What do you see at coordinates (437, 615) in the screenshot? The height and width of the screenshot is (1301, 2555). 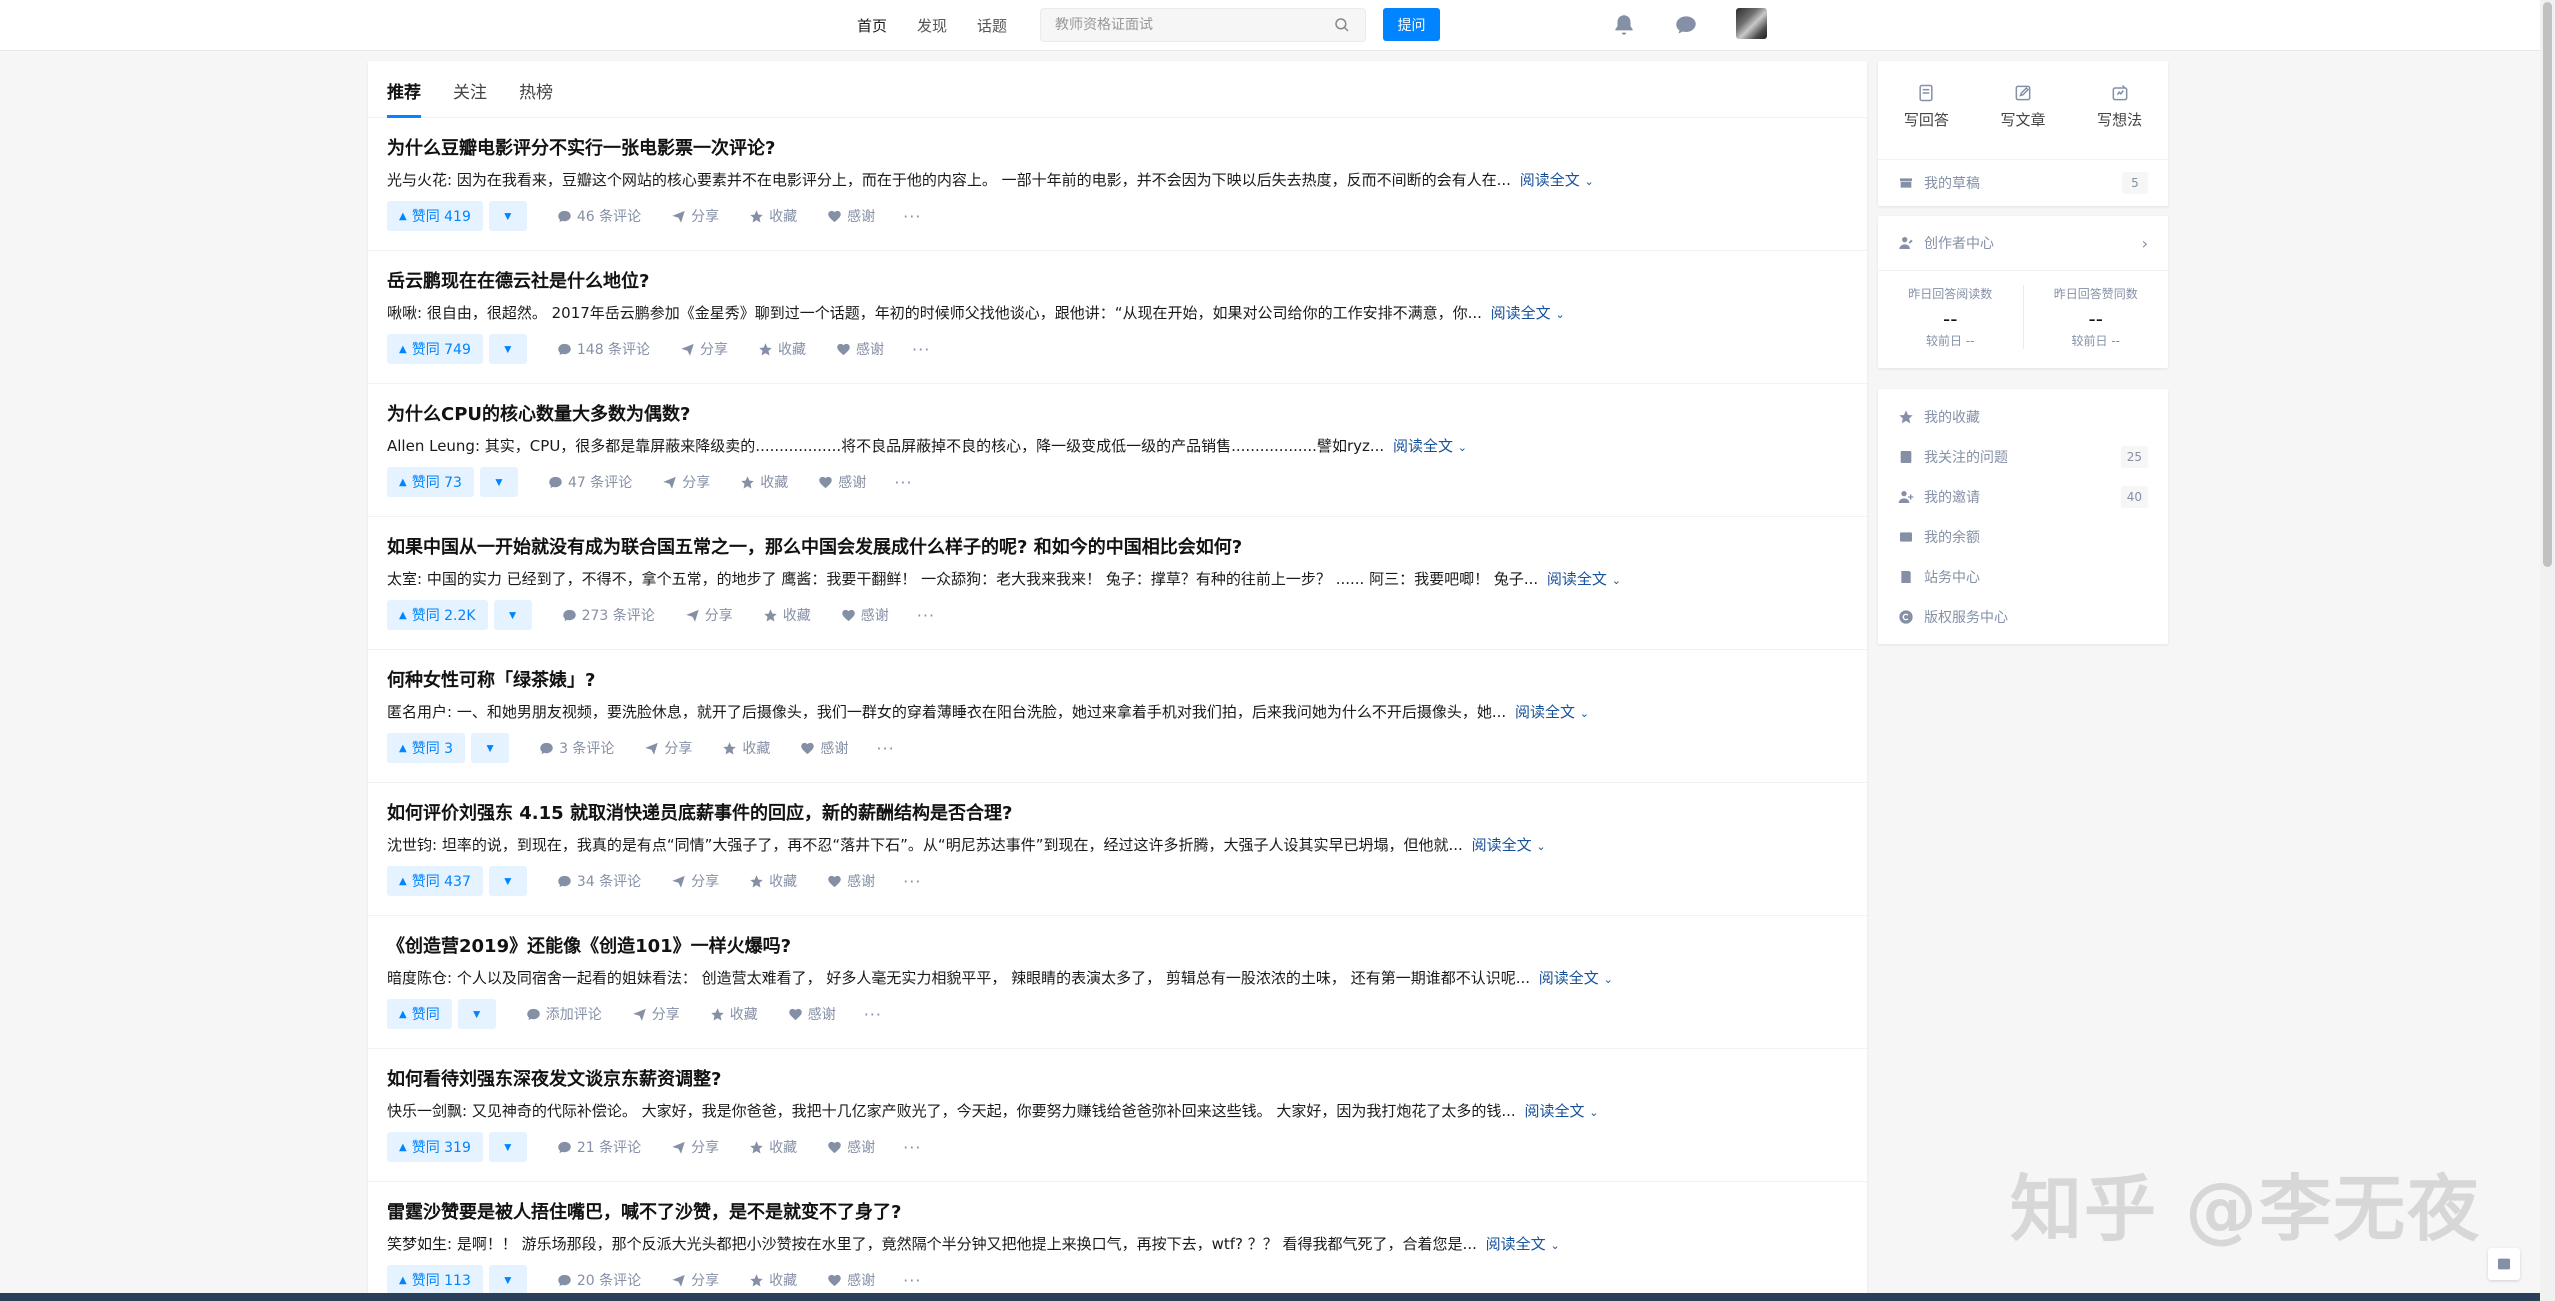 I see `upvote-button: ▲ 赞同 2.2K` at bounding box center [437, 615].